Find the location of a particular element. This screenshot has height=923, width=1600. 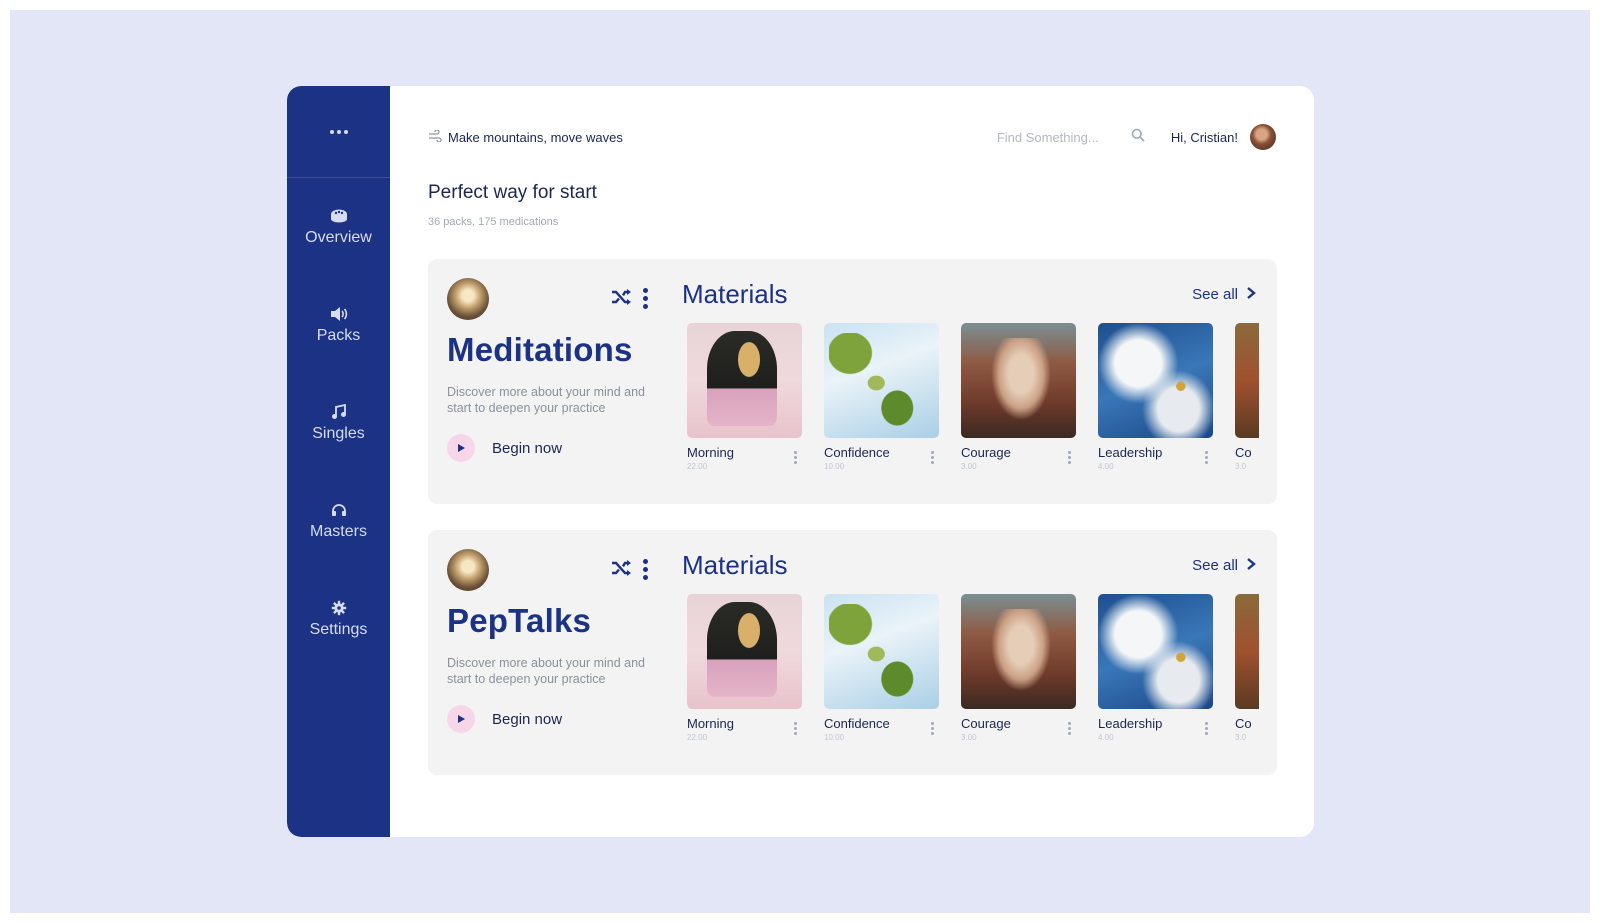

begin-now-label: Begin now is located at coordinates (527, 448).